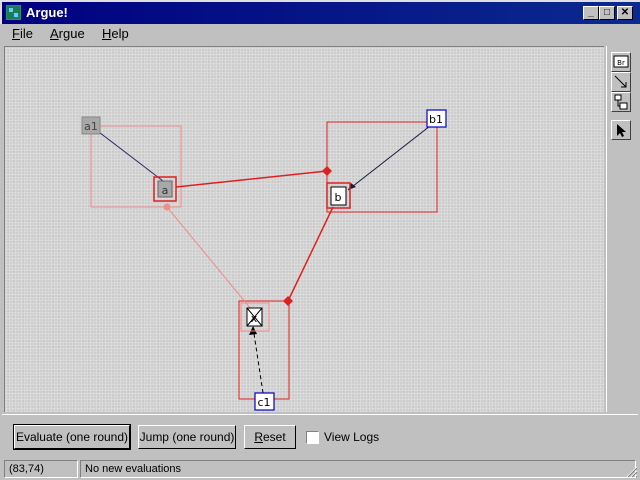  Describe the element at coordinates (288, 301) in the screenshot. I see `junction-diamond-x` at that location.